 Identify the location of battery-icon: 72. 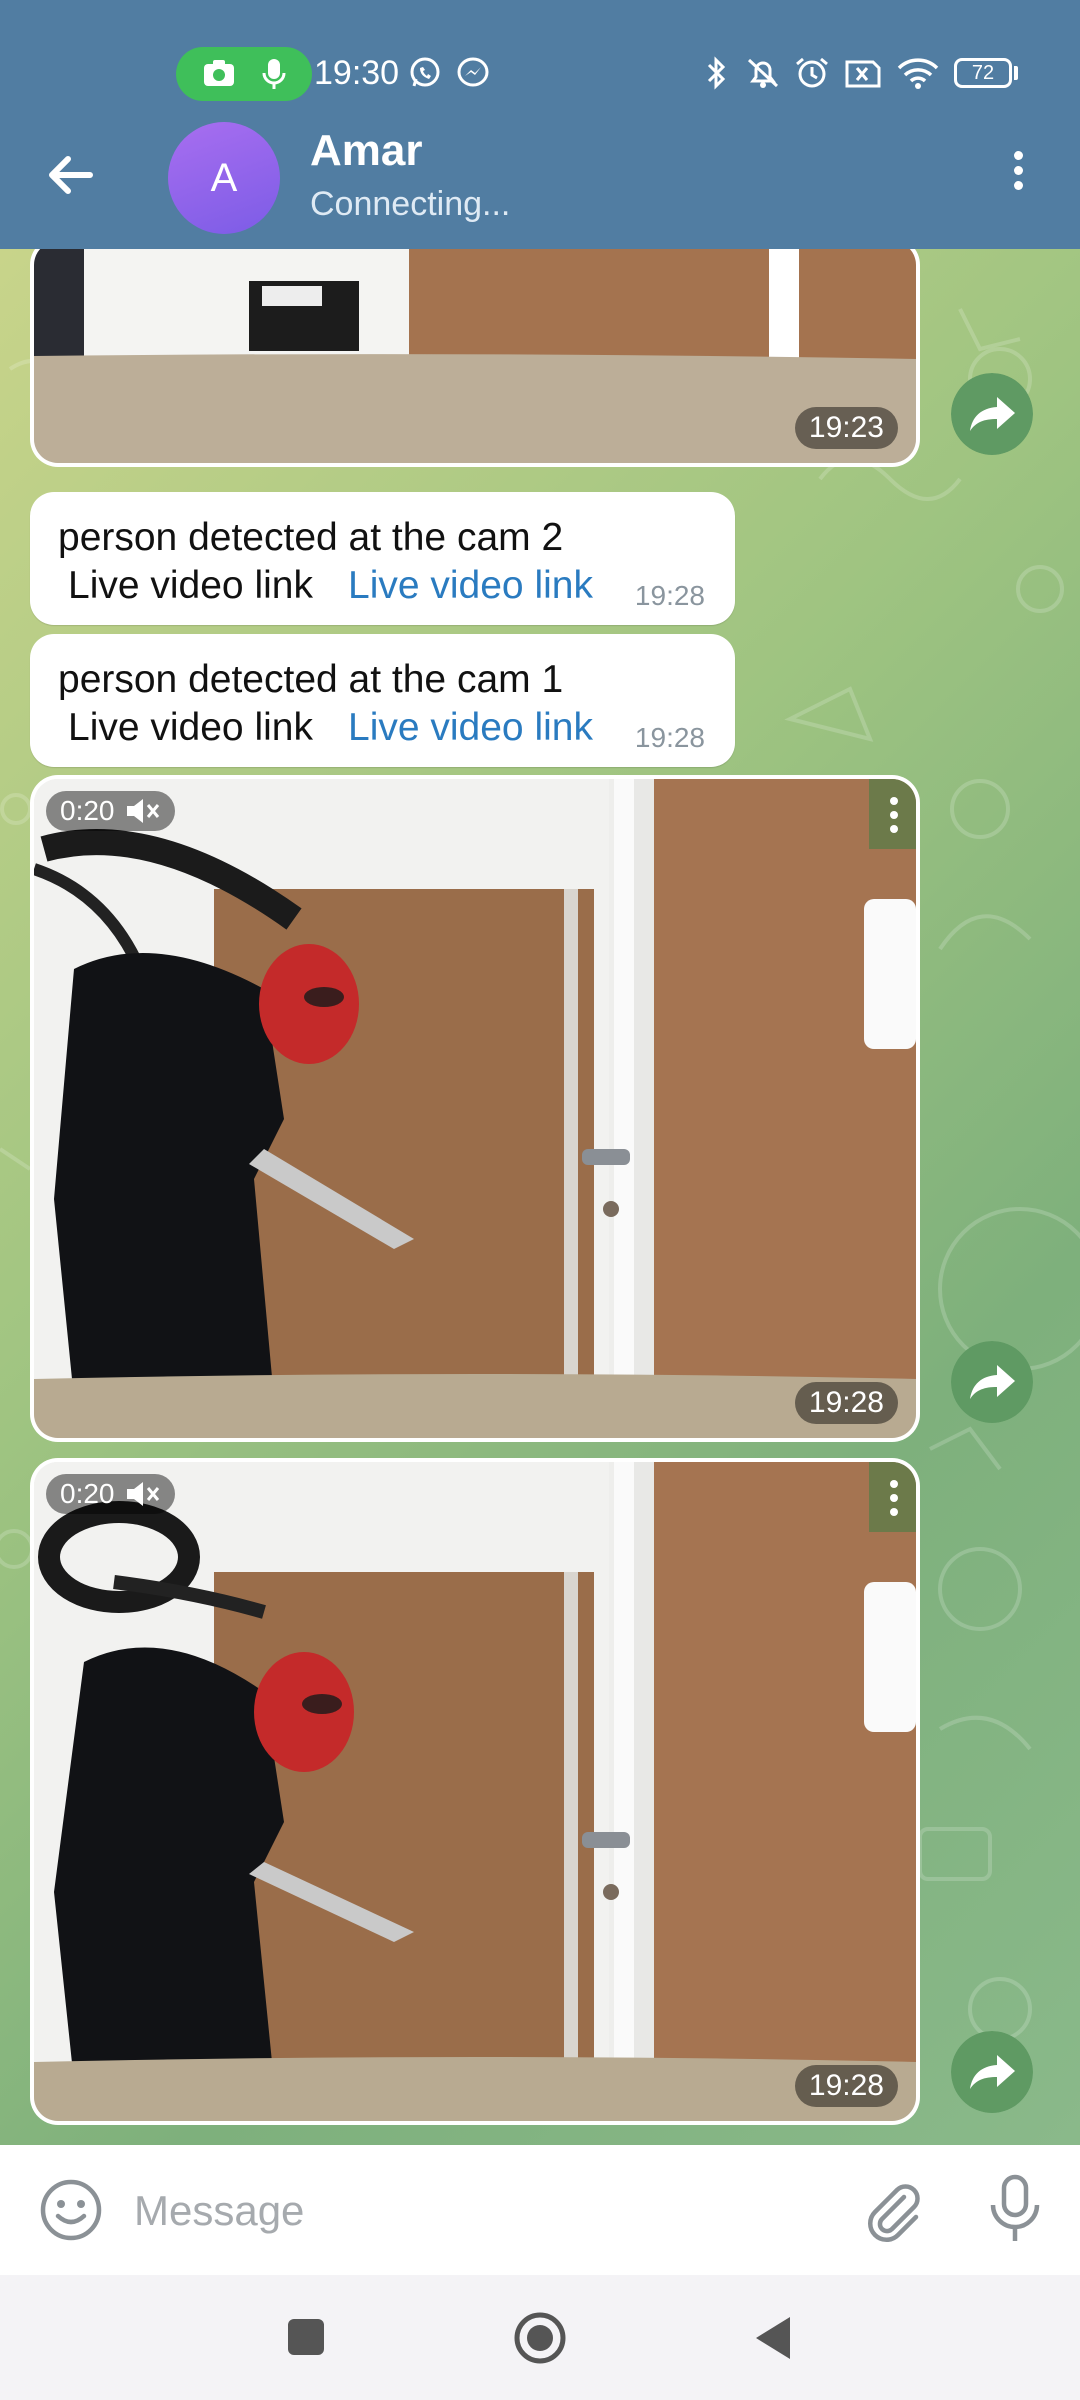
(983, 73).